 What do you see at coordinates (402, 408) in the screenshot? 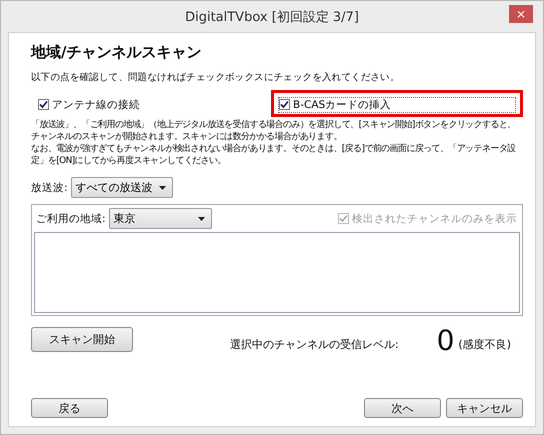
I see `next-button: 次へ` at bounding box center [402, 408].